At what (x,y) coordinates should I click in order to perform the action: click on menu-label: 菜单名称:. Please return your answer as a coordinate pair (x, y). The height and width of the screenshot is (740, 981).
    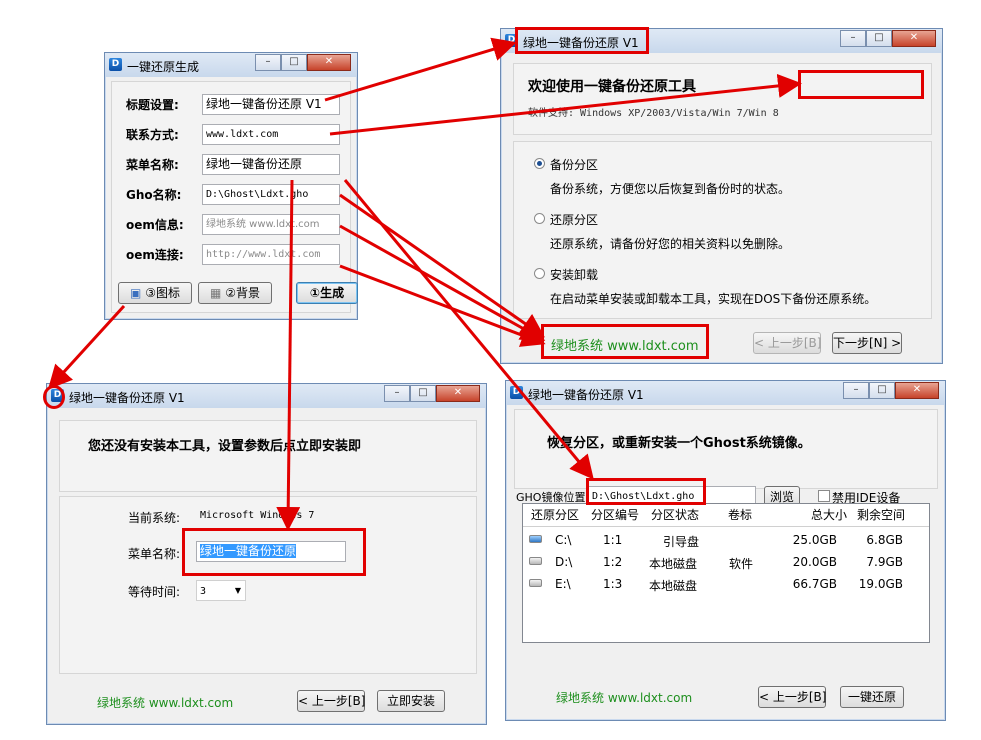
    Looking at the image, I should click on (154, 554).